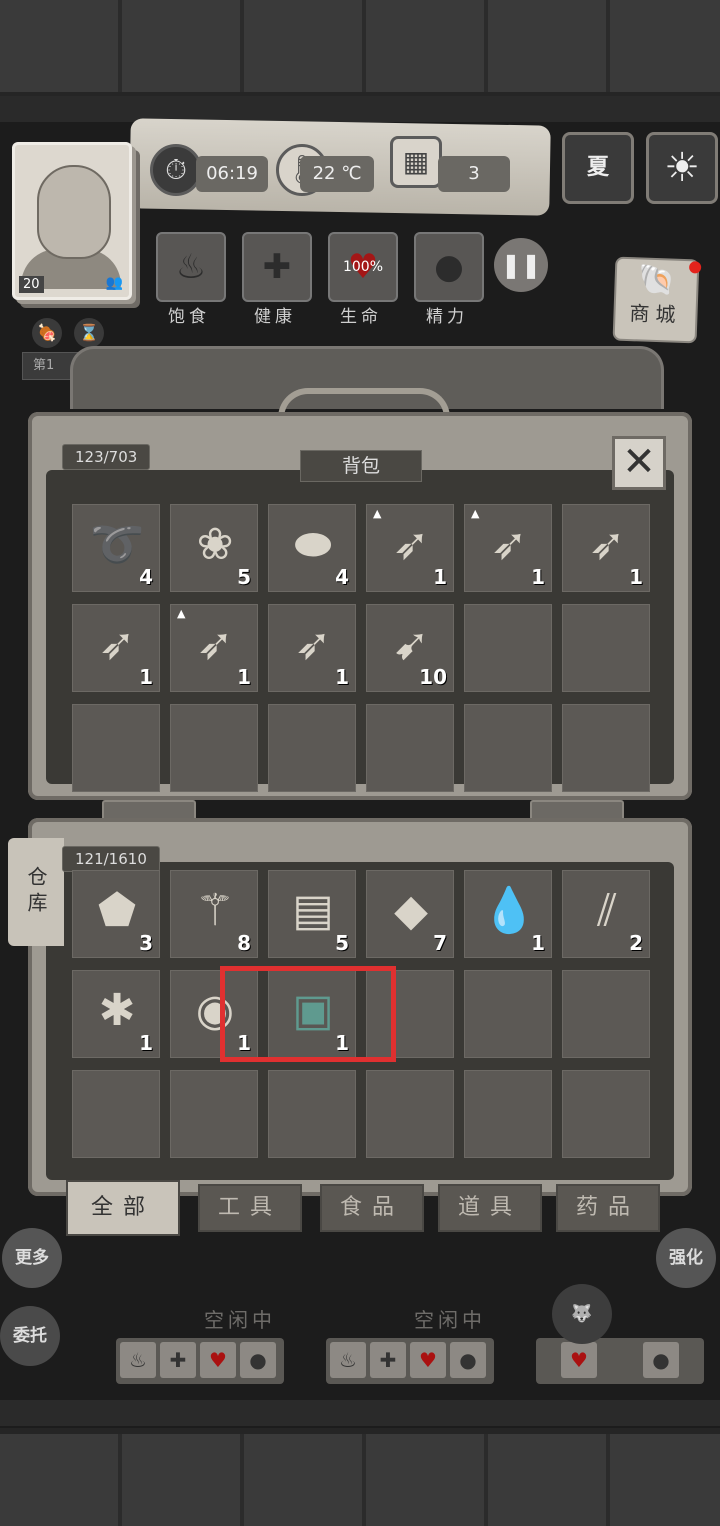  Describe the element at coordinates (450, 1320) in the screenshot. I see `worker-status-2: 空闲中` at that location.